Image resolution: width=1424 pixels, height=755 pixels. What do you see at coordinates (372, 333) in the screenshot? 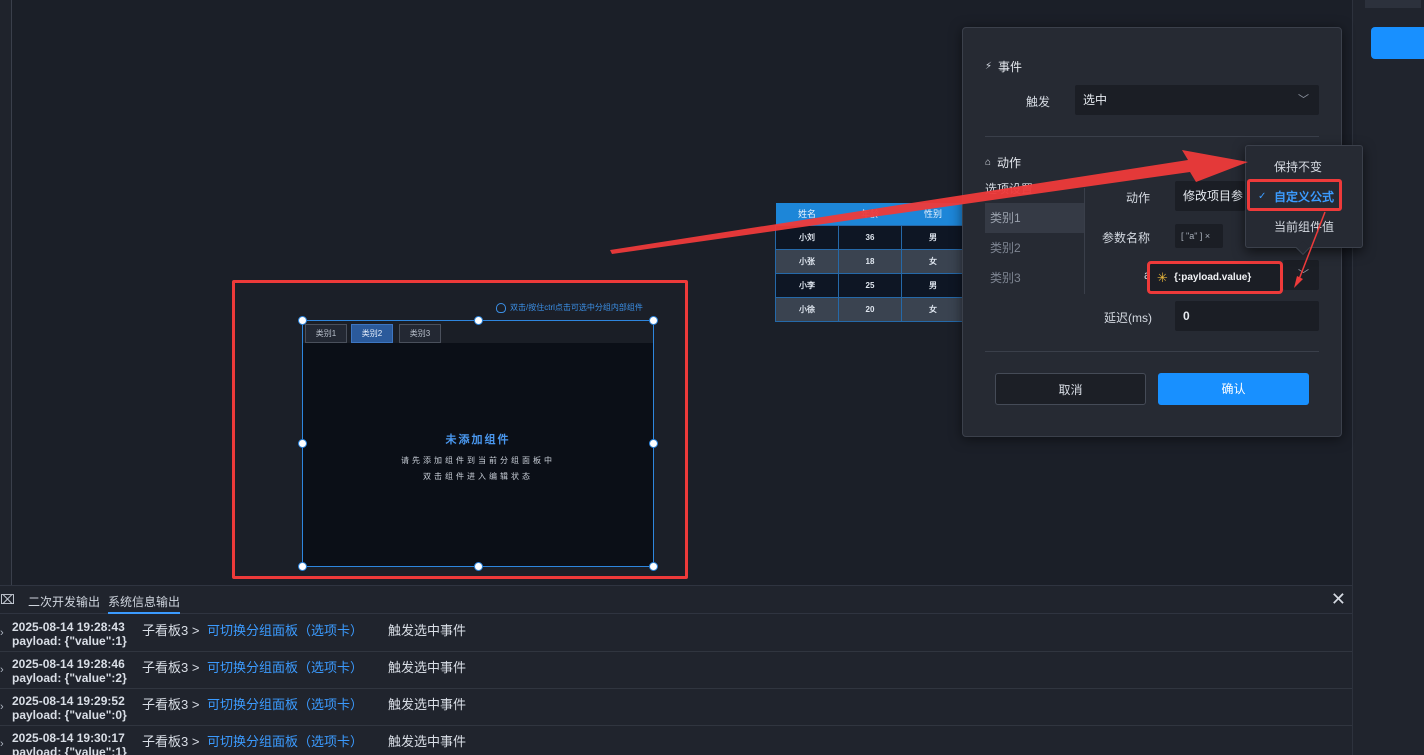
I see `group-tab-2: 类别2` at bounding box center [372, 333].